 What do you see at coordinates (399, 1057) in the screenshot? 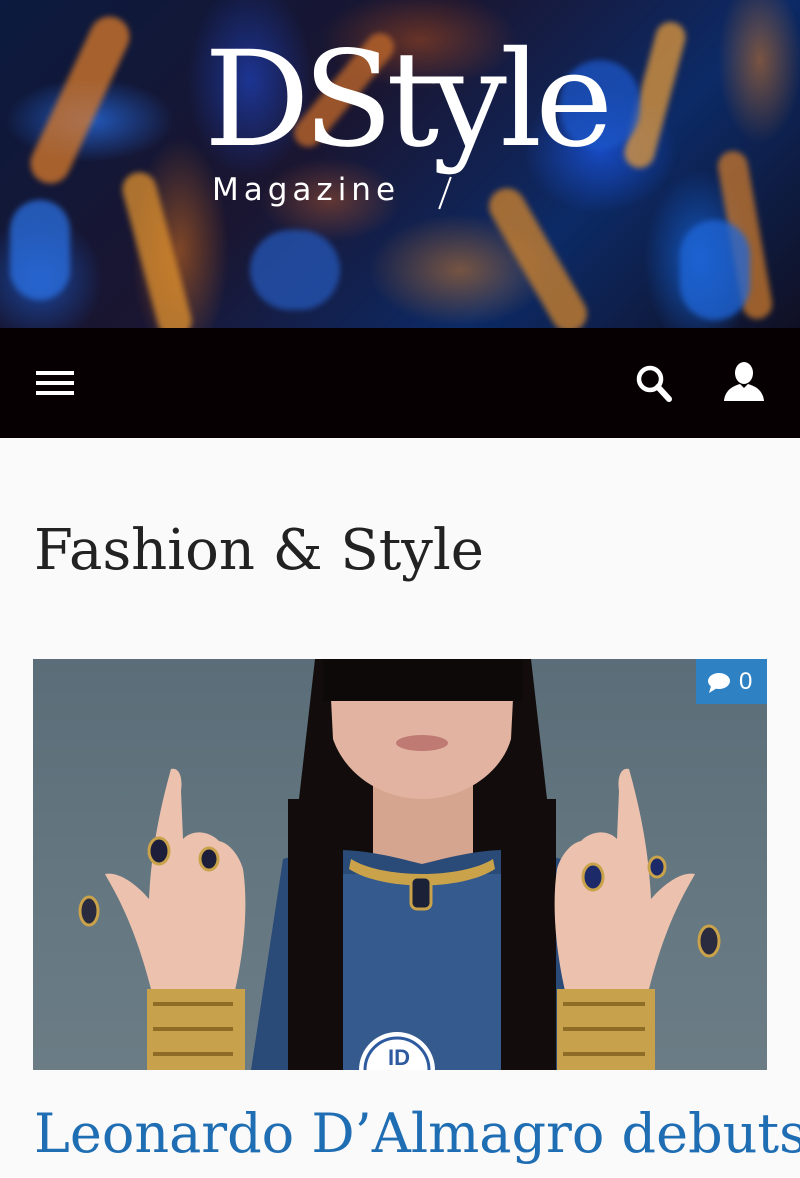
I see `image-mark-text: ID` at bounding box center [399, 1057].